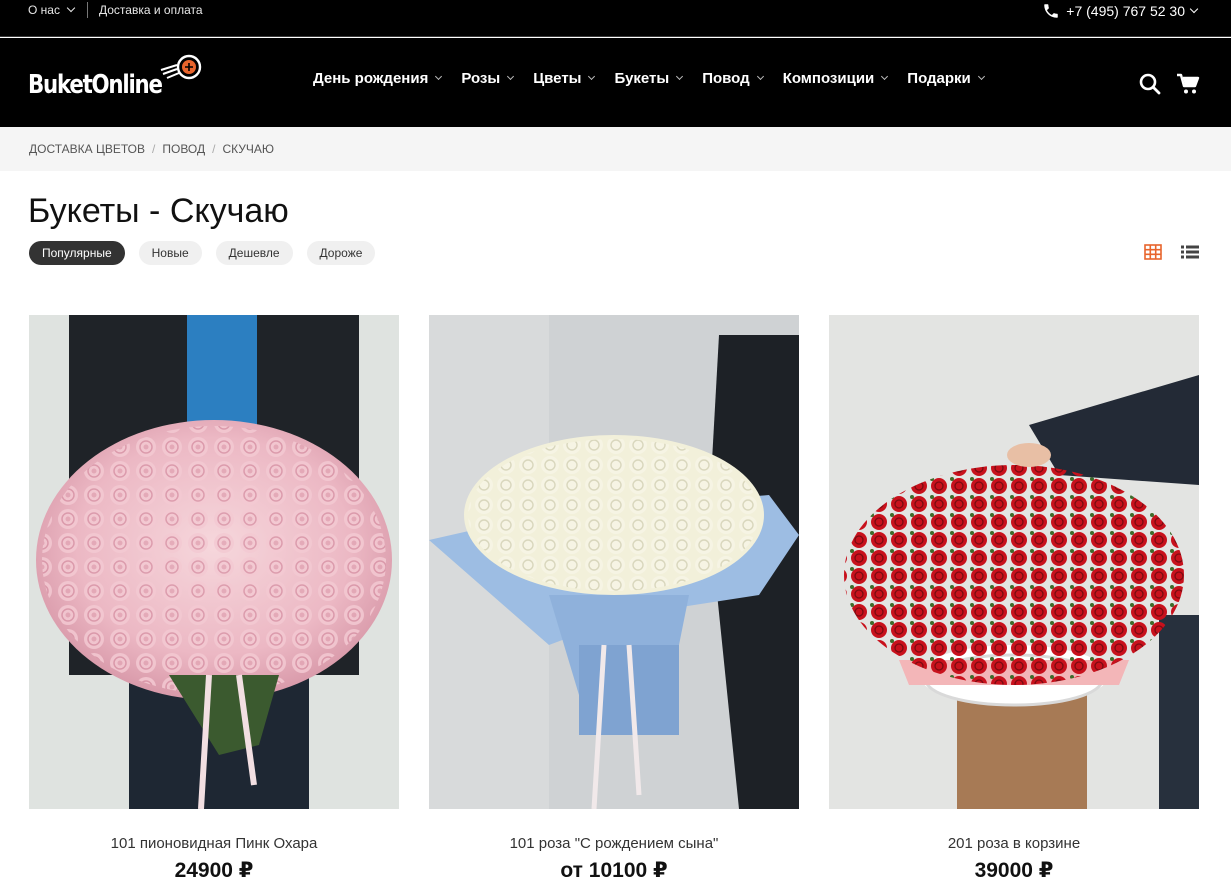  What do you see at coordinates (1014, 870) in the screenshot?
I see `product-price: 39000 ₽` at bounding box center [1014, 870].